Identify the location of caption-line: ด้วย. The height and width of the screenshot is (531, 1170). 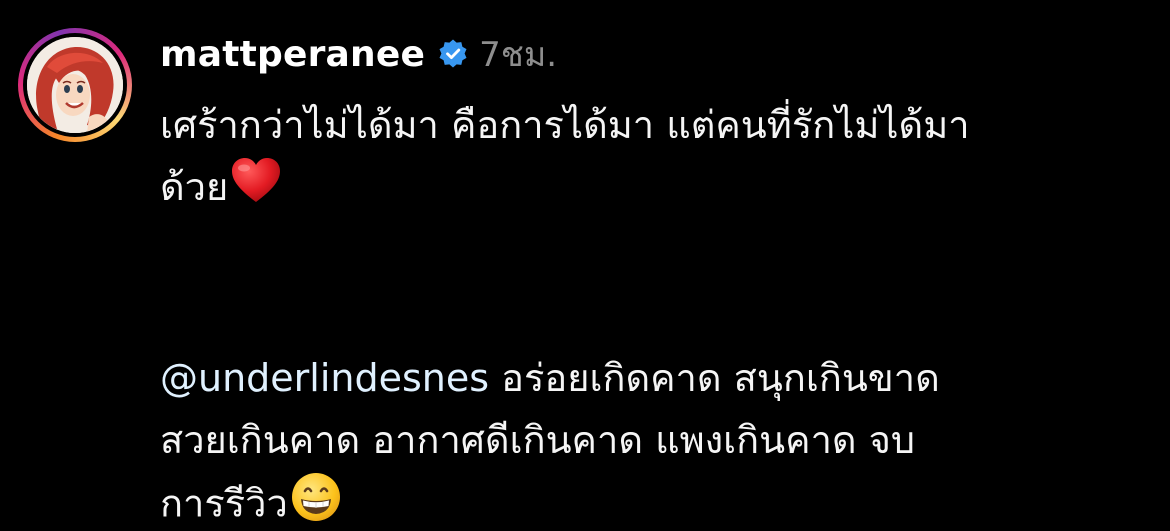
(650, 189).